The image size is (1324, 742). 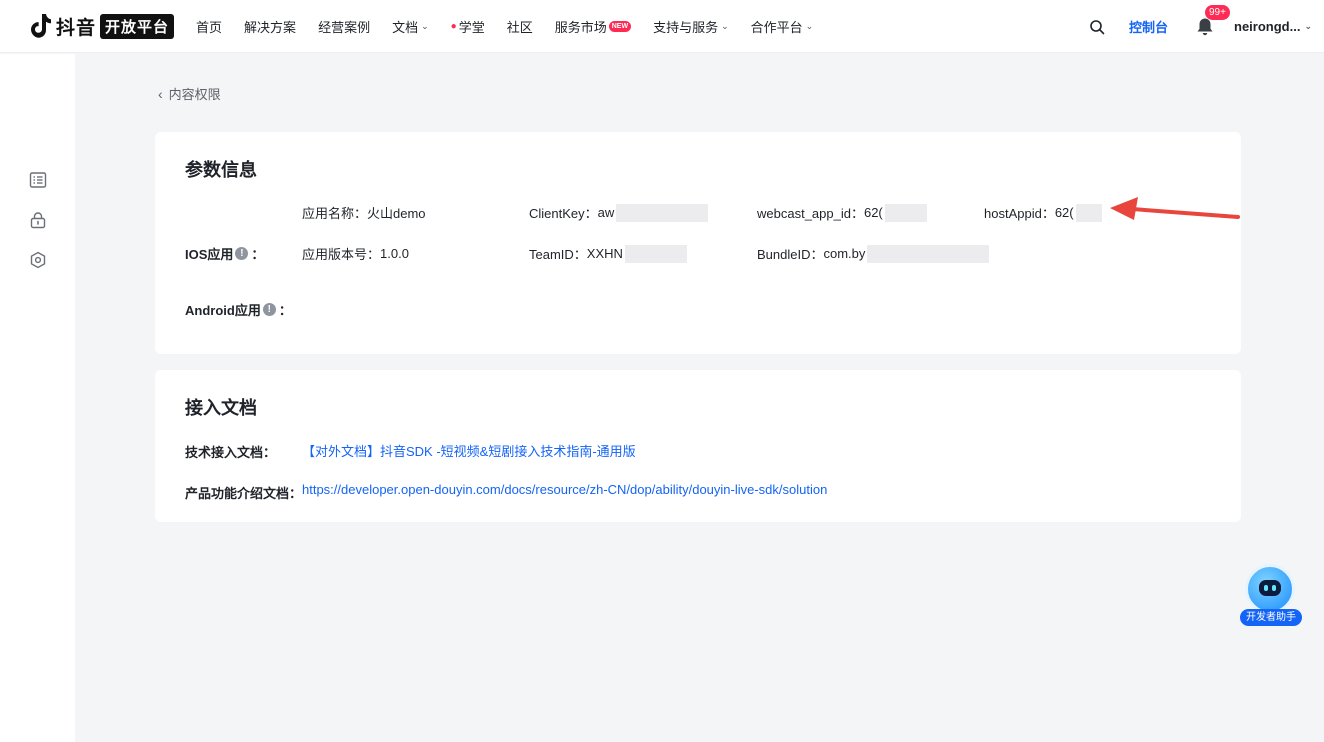 I want to click on app-name-label: 应用名称：, so click(x=335, y=213).